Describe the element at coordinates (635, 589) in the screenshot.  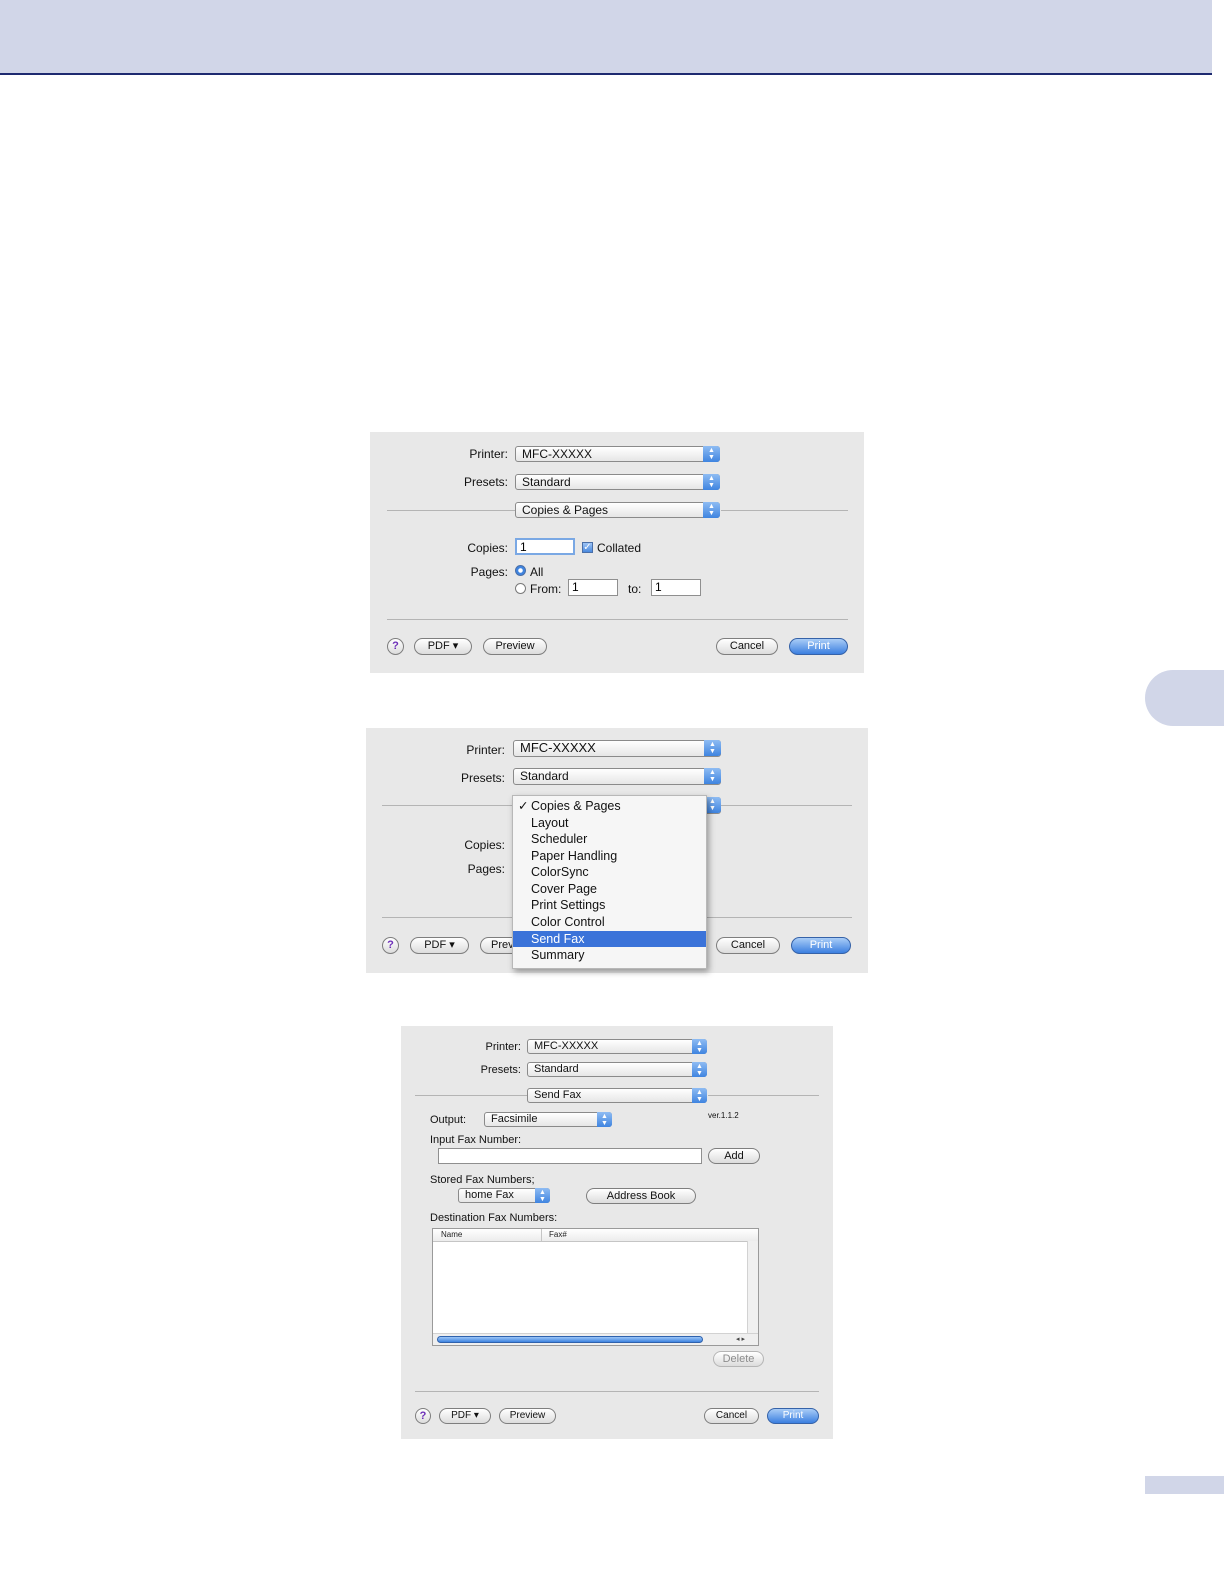
I see `to-label: to:` at that location.